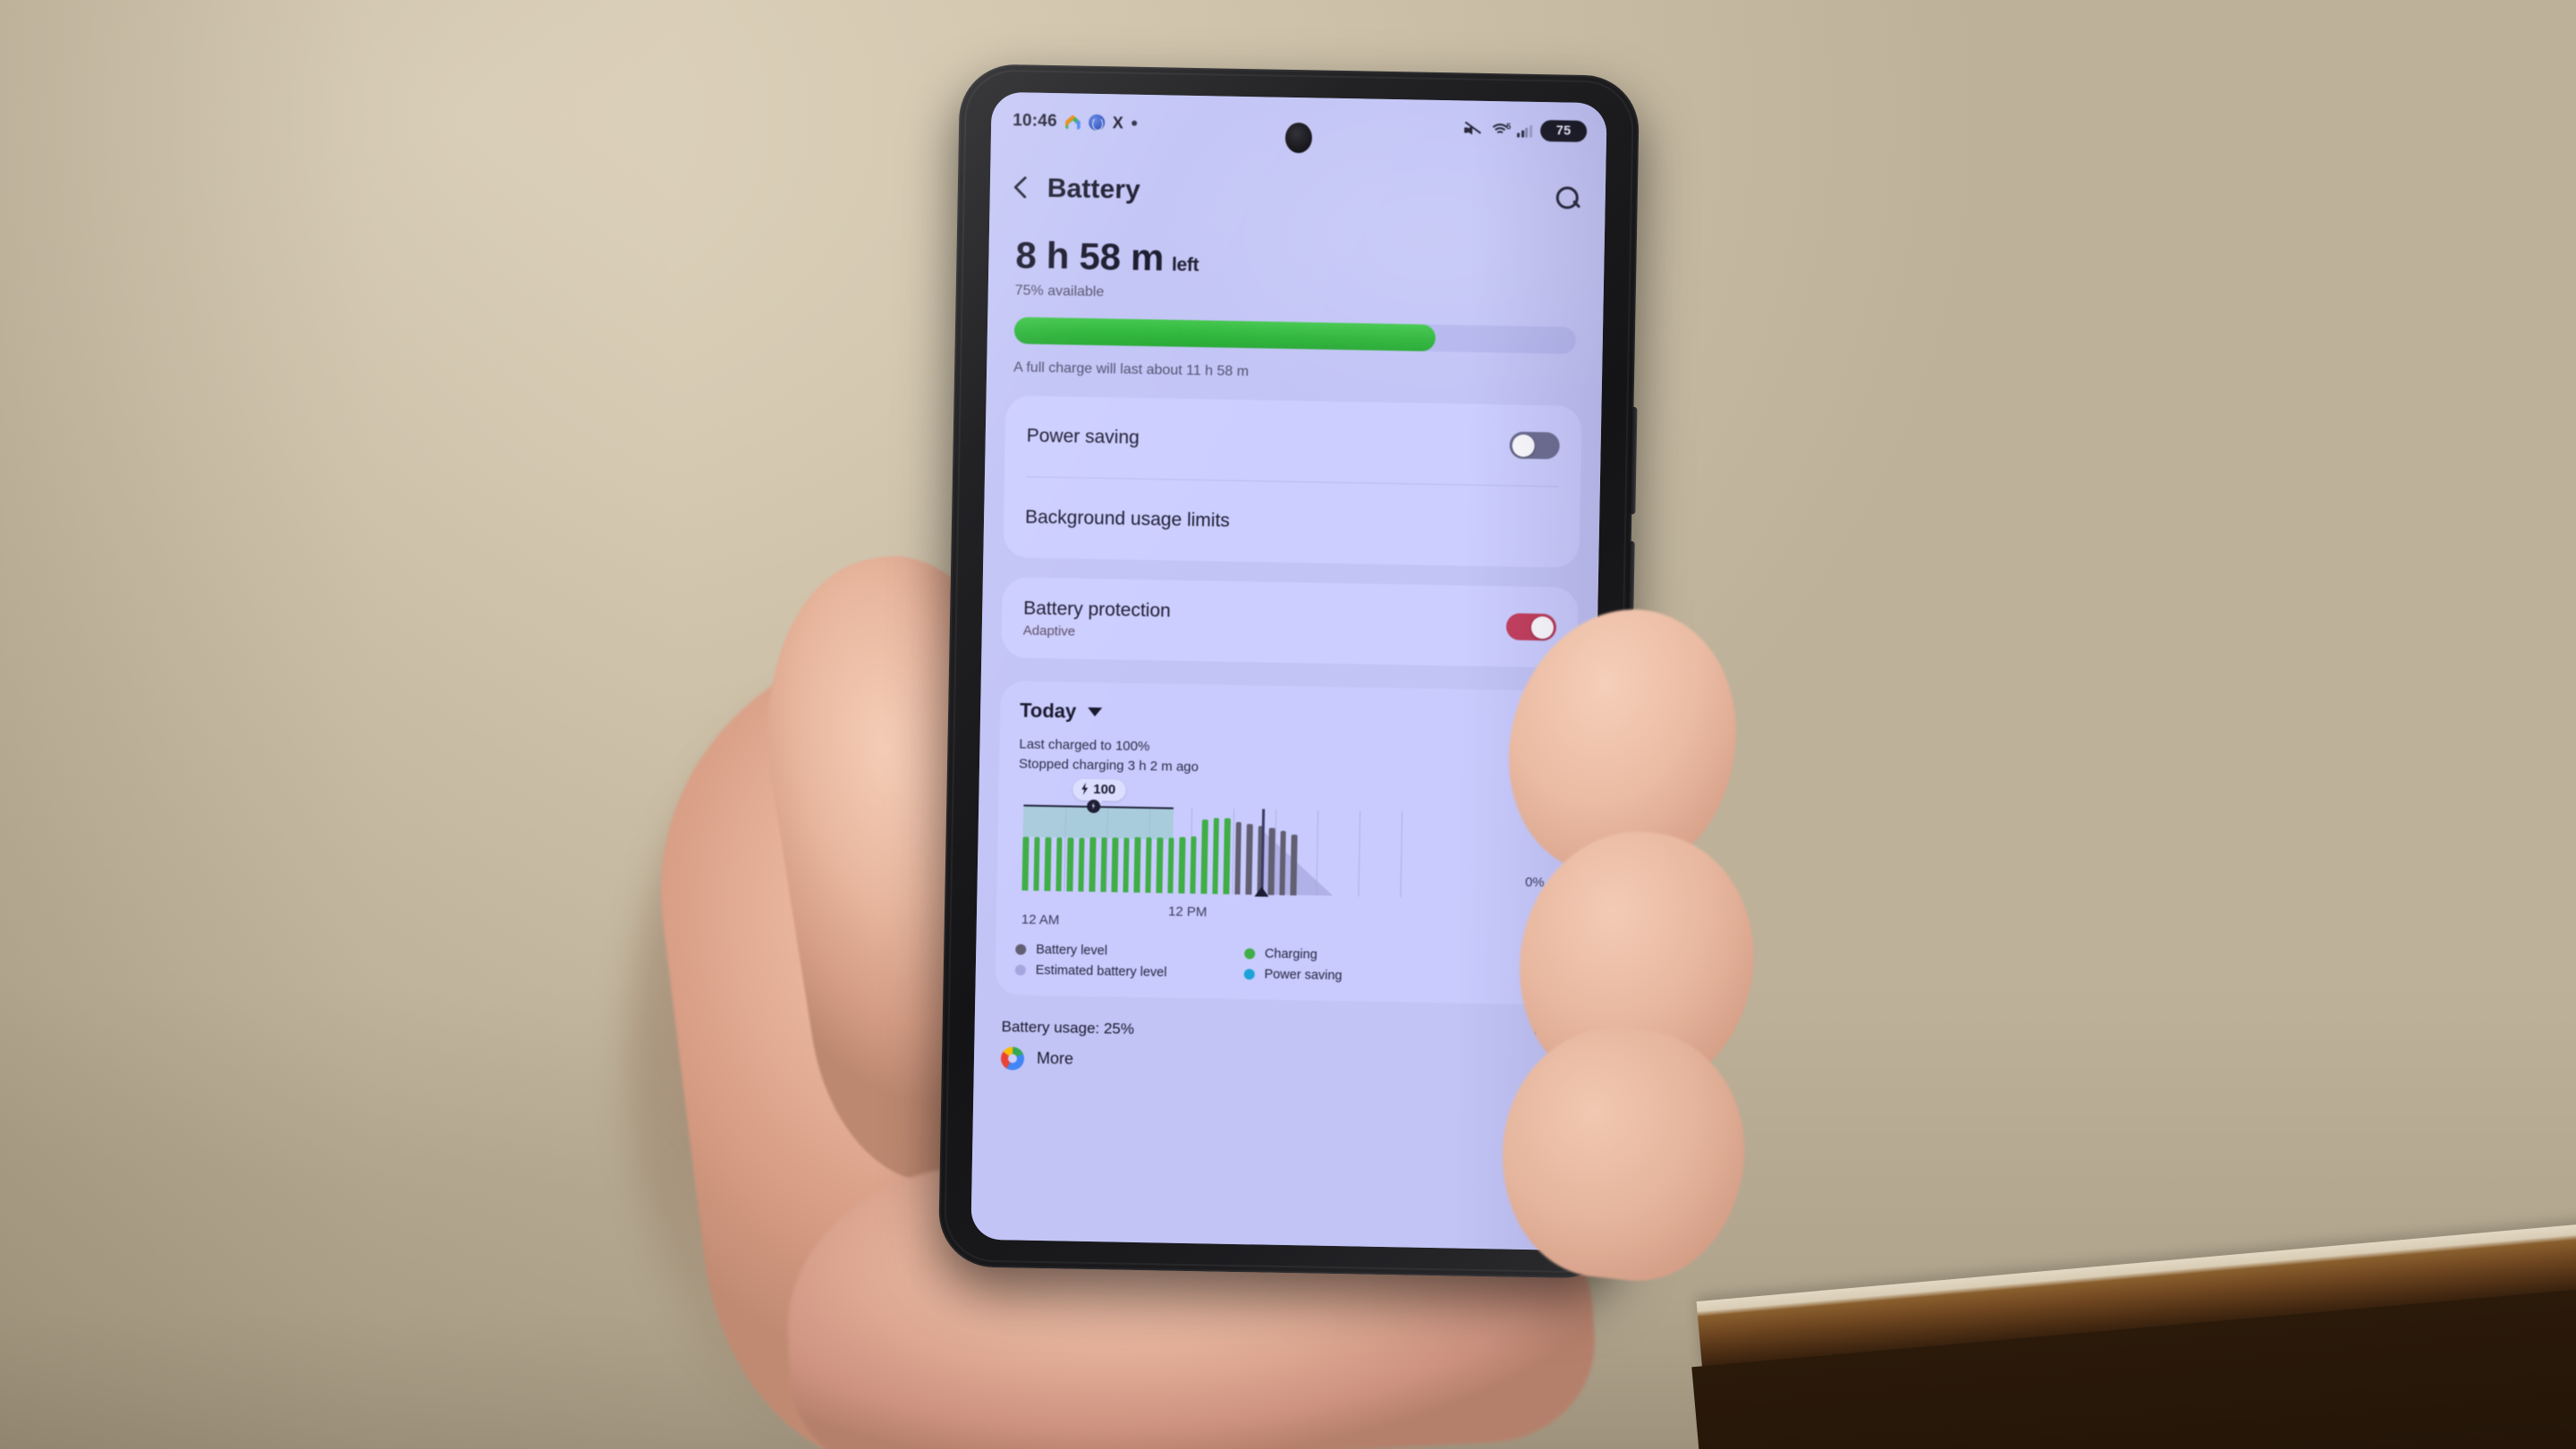  What do you see at coordinates (1097, 609) in the screenshot?
I see `battery-protection-label: Battery protection` at bounding box center [1097, 609].